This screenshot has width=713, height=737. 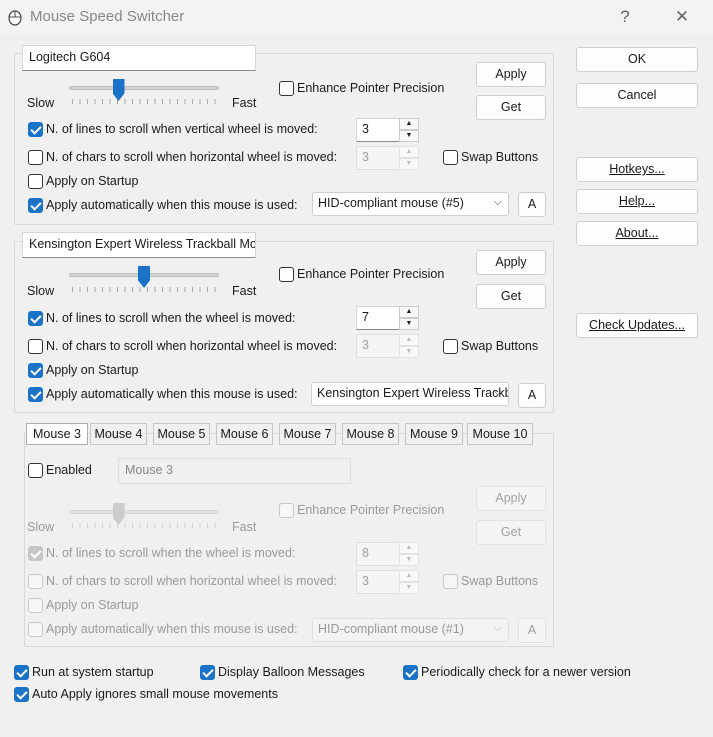 What do you see at coordinates (155, 694) in the screenshot?
I see `auto-apply-label: Auto Apply ignores small mouse movements` at bounding box center [155, 694].